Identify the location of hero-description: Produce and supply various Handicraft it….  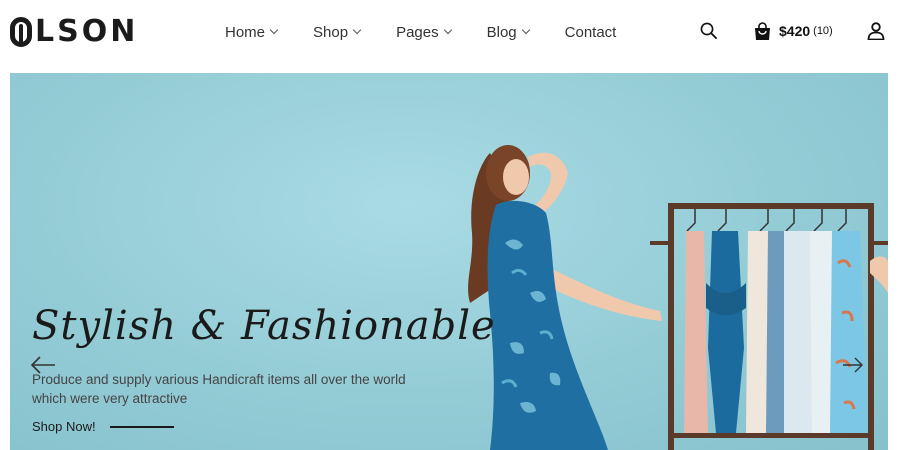
(219, 389).